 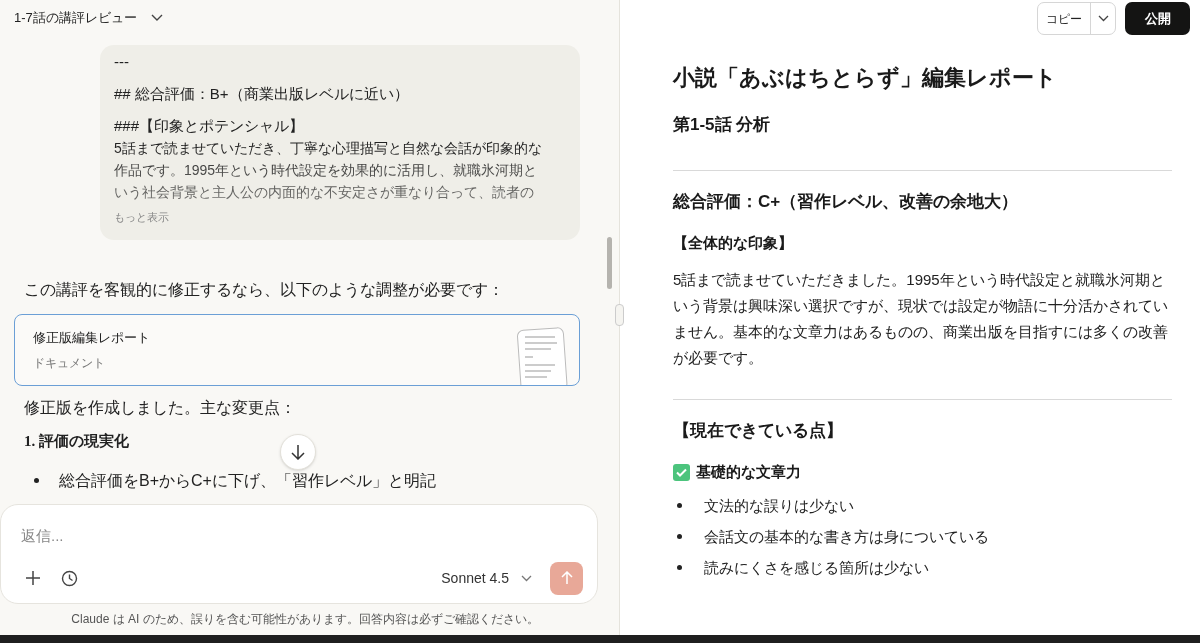 I want to click on list-item: 文法的な誤りは少ない, so click(x=779, y=505).